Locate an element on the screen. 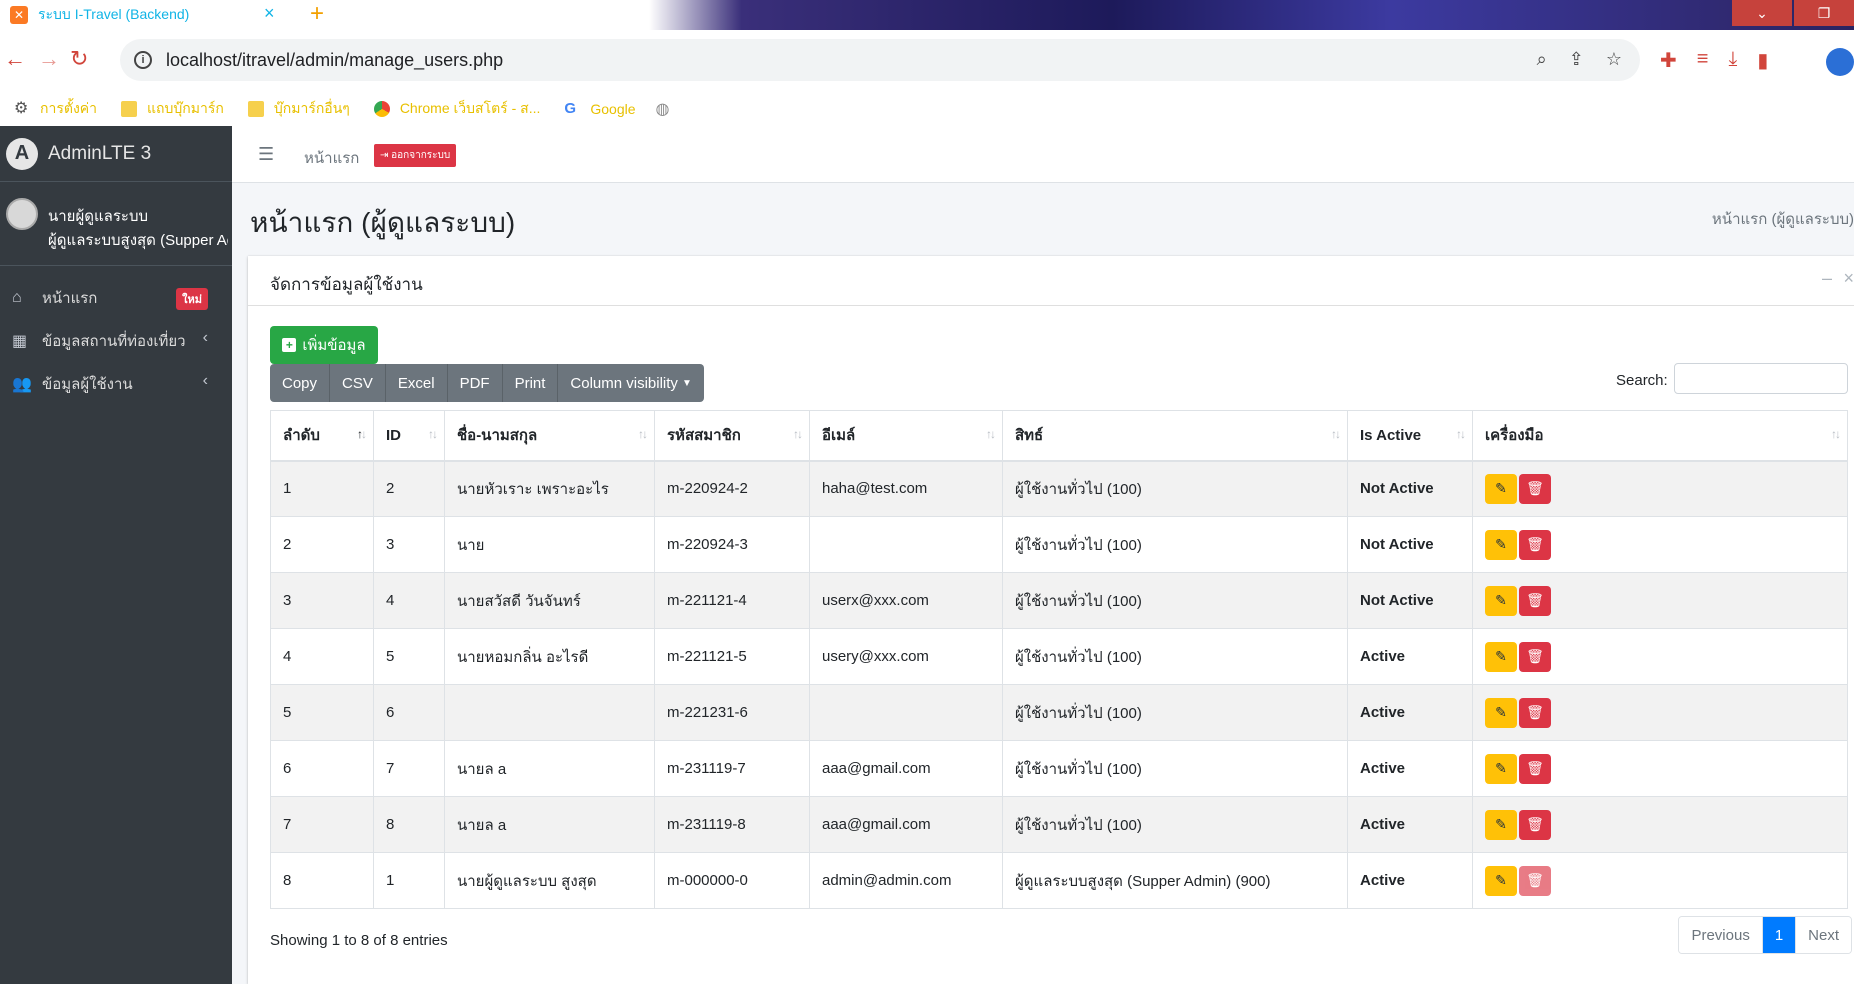 The width and height of the screenshot is (1854, 984). user-name: นายผู้ดูแลระบบ is located at coordinates (98, 216).